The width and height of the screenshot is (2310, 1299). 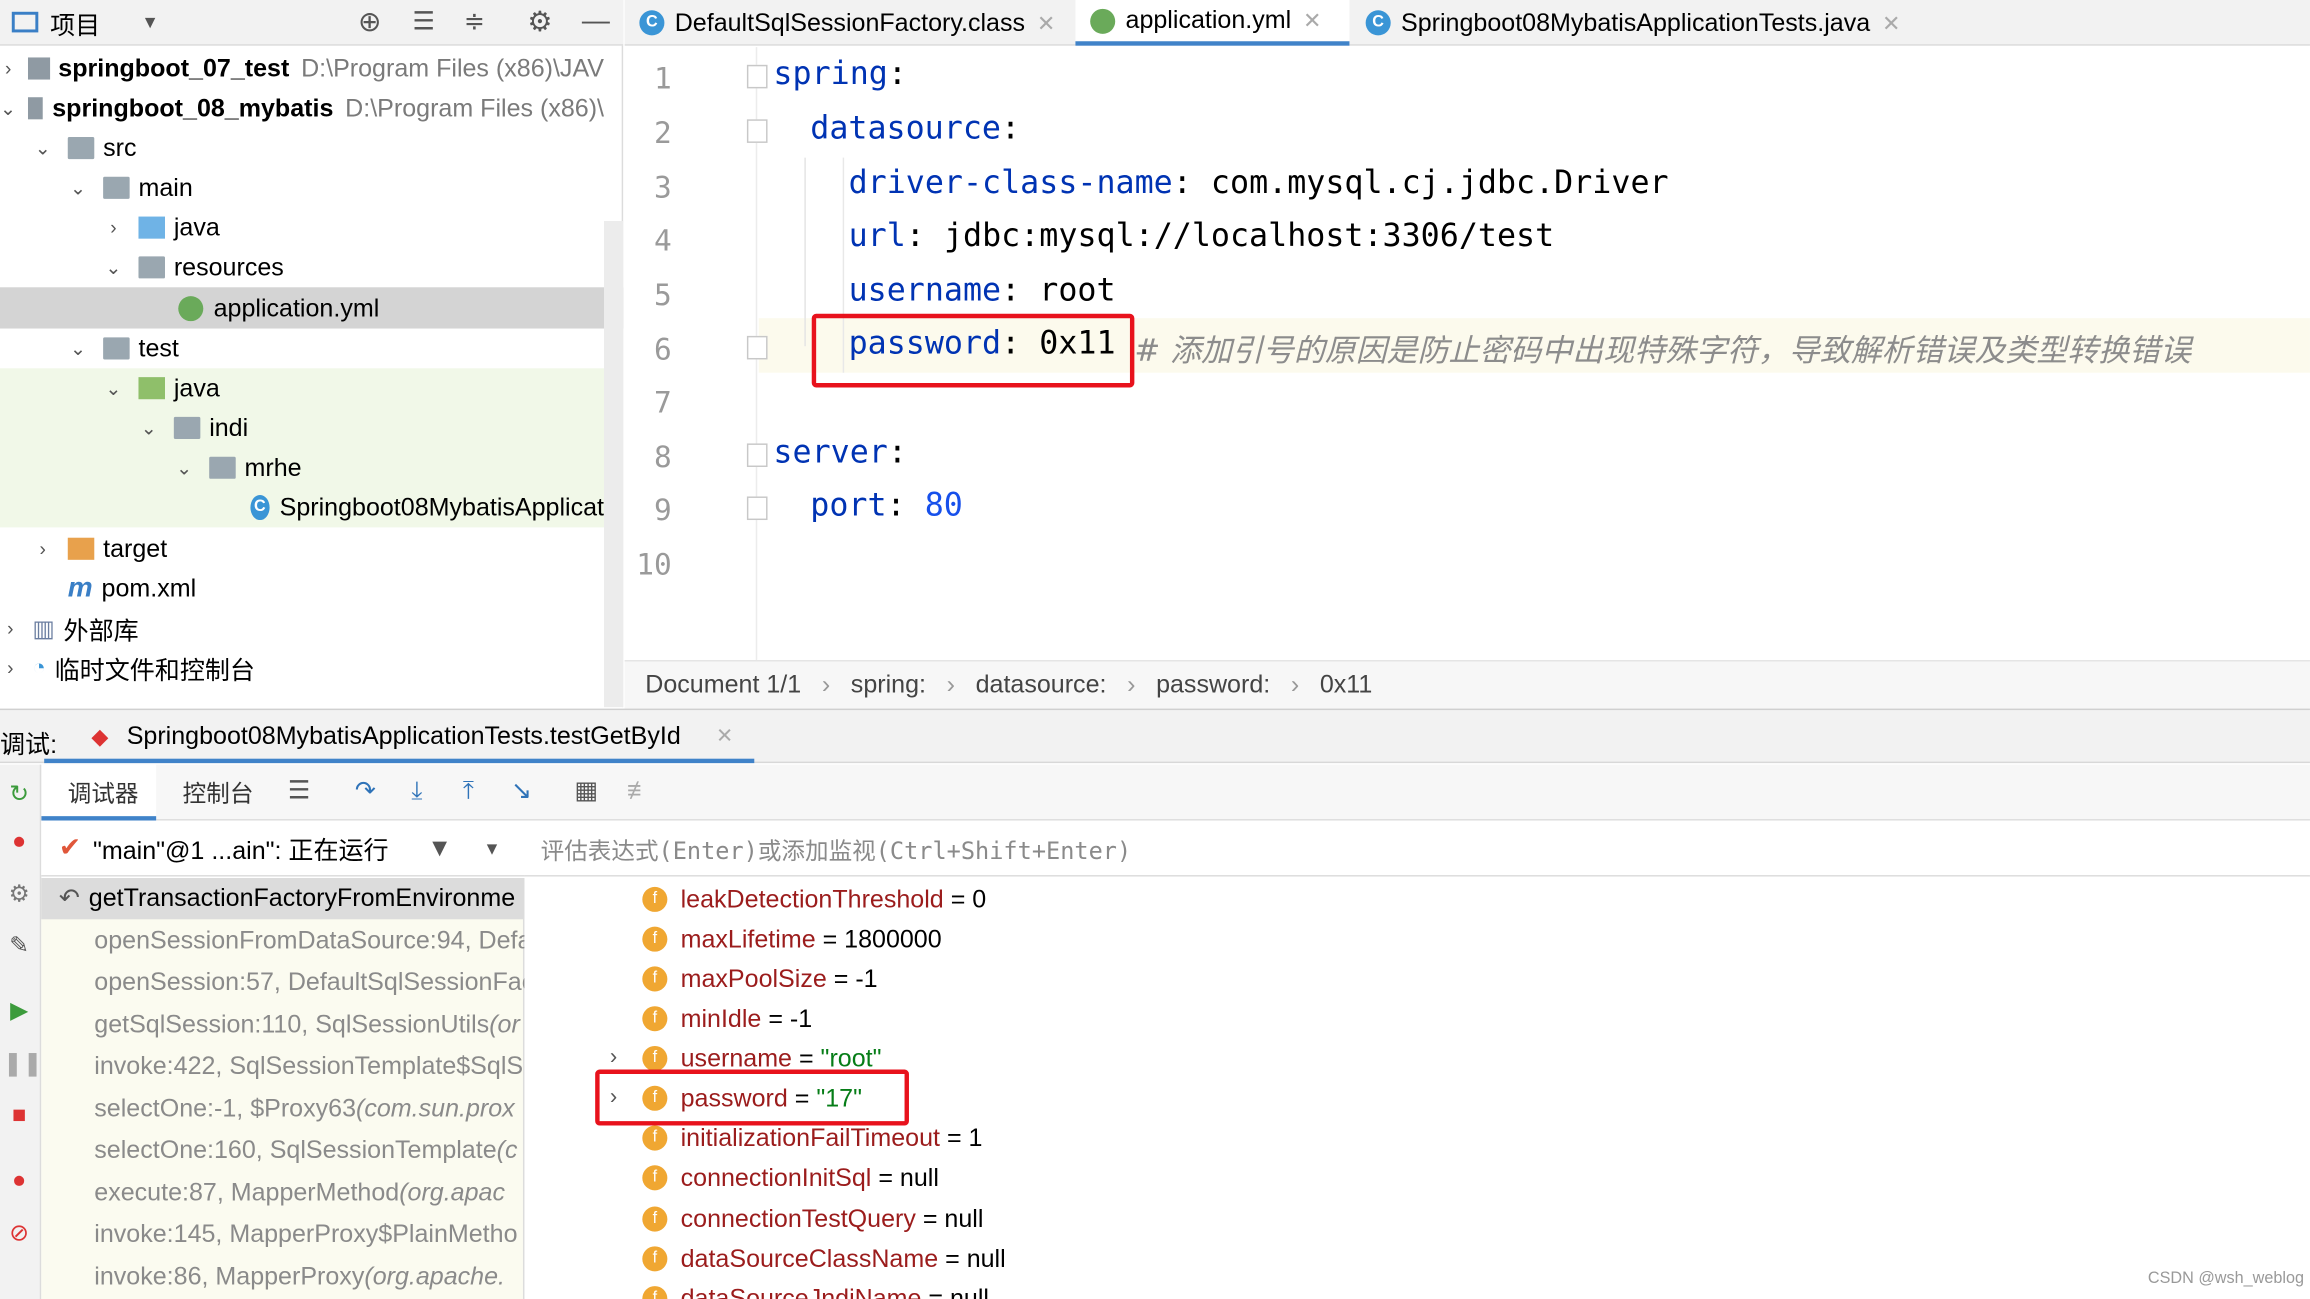 What do you see at coordinates (283, 899) in the screenshot?
I see `frame-item: ↶ getTransactionFactoryFromEnvironme` at bounding box center [283, 899].